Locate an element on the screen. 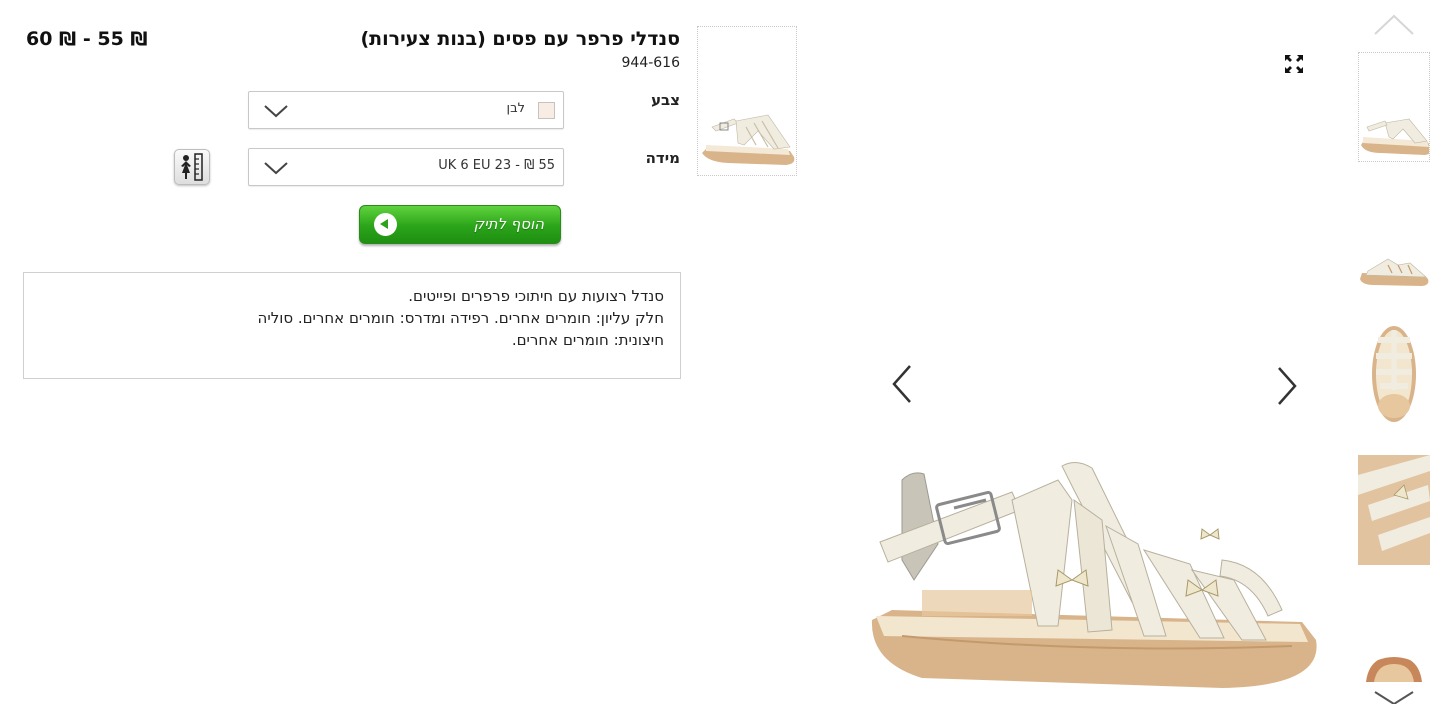 The image size is (1454, 704). size-guide-icon is located at coordinates (192, 167).